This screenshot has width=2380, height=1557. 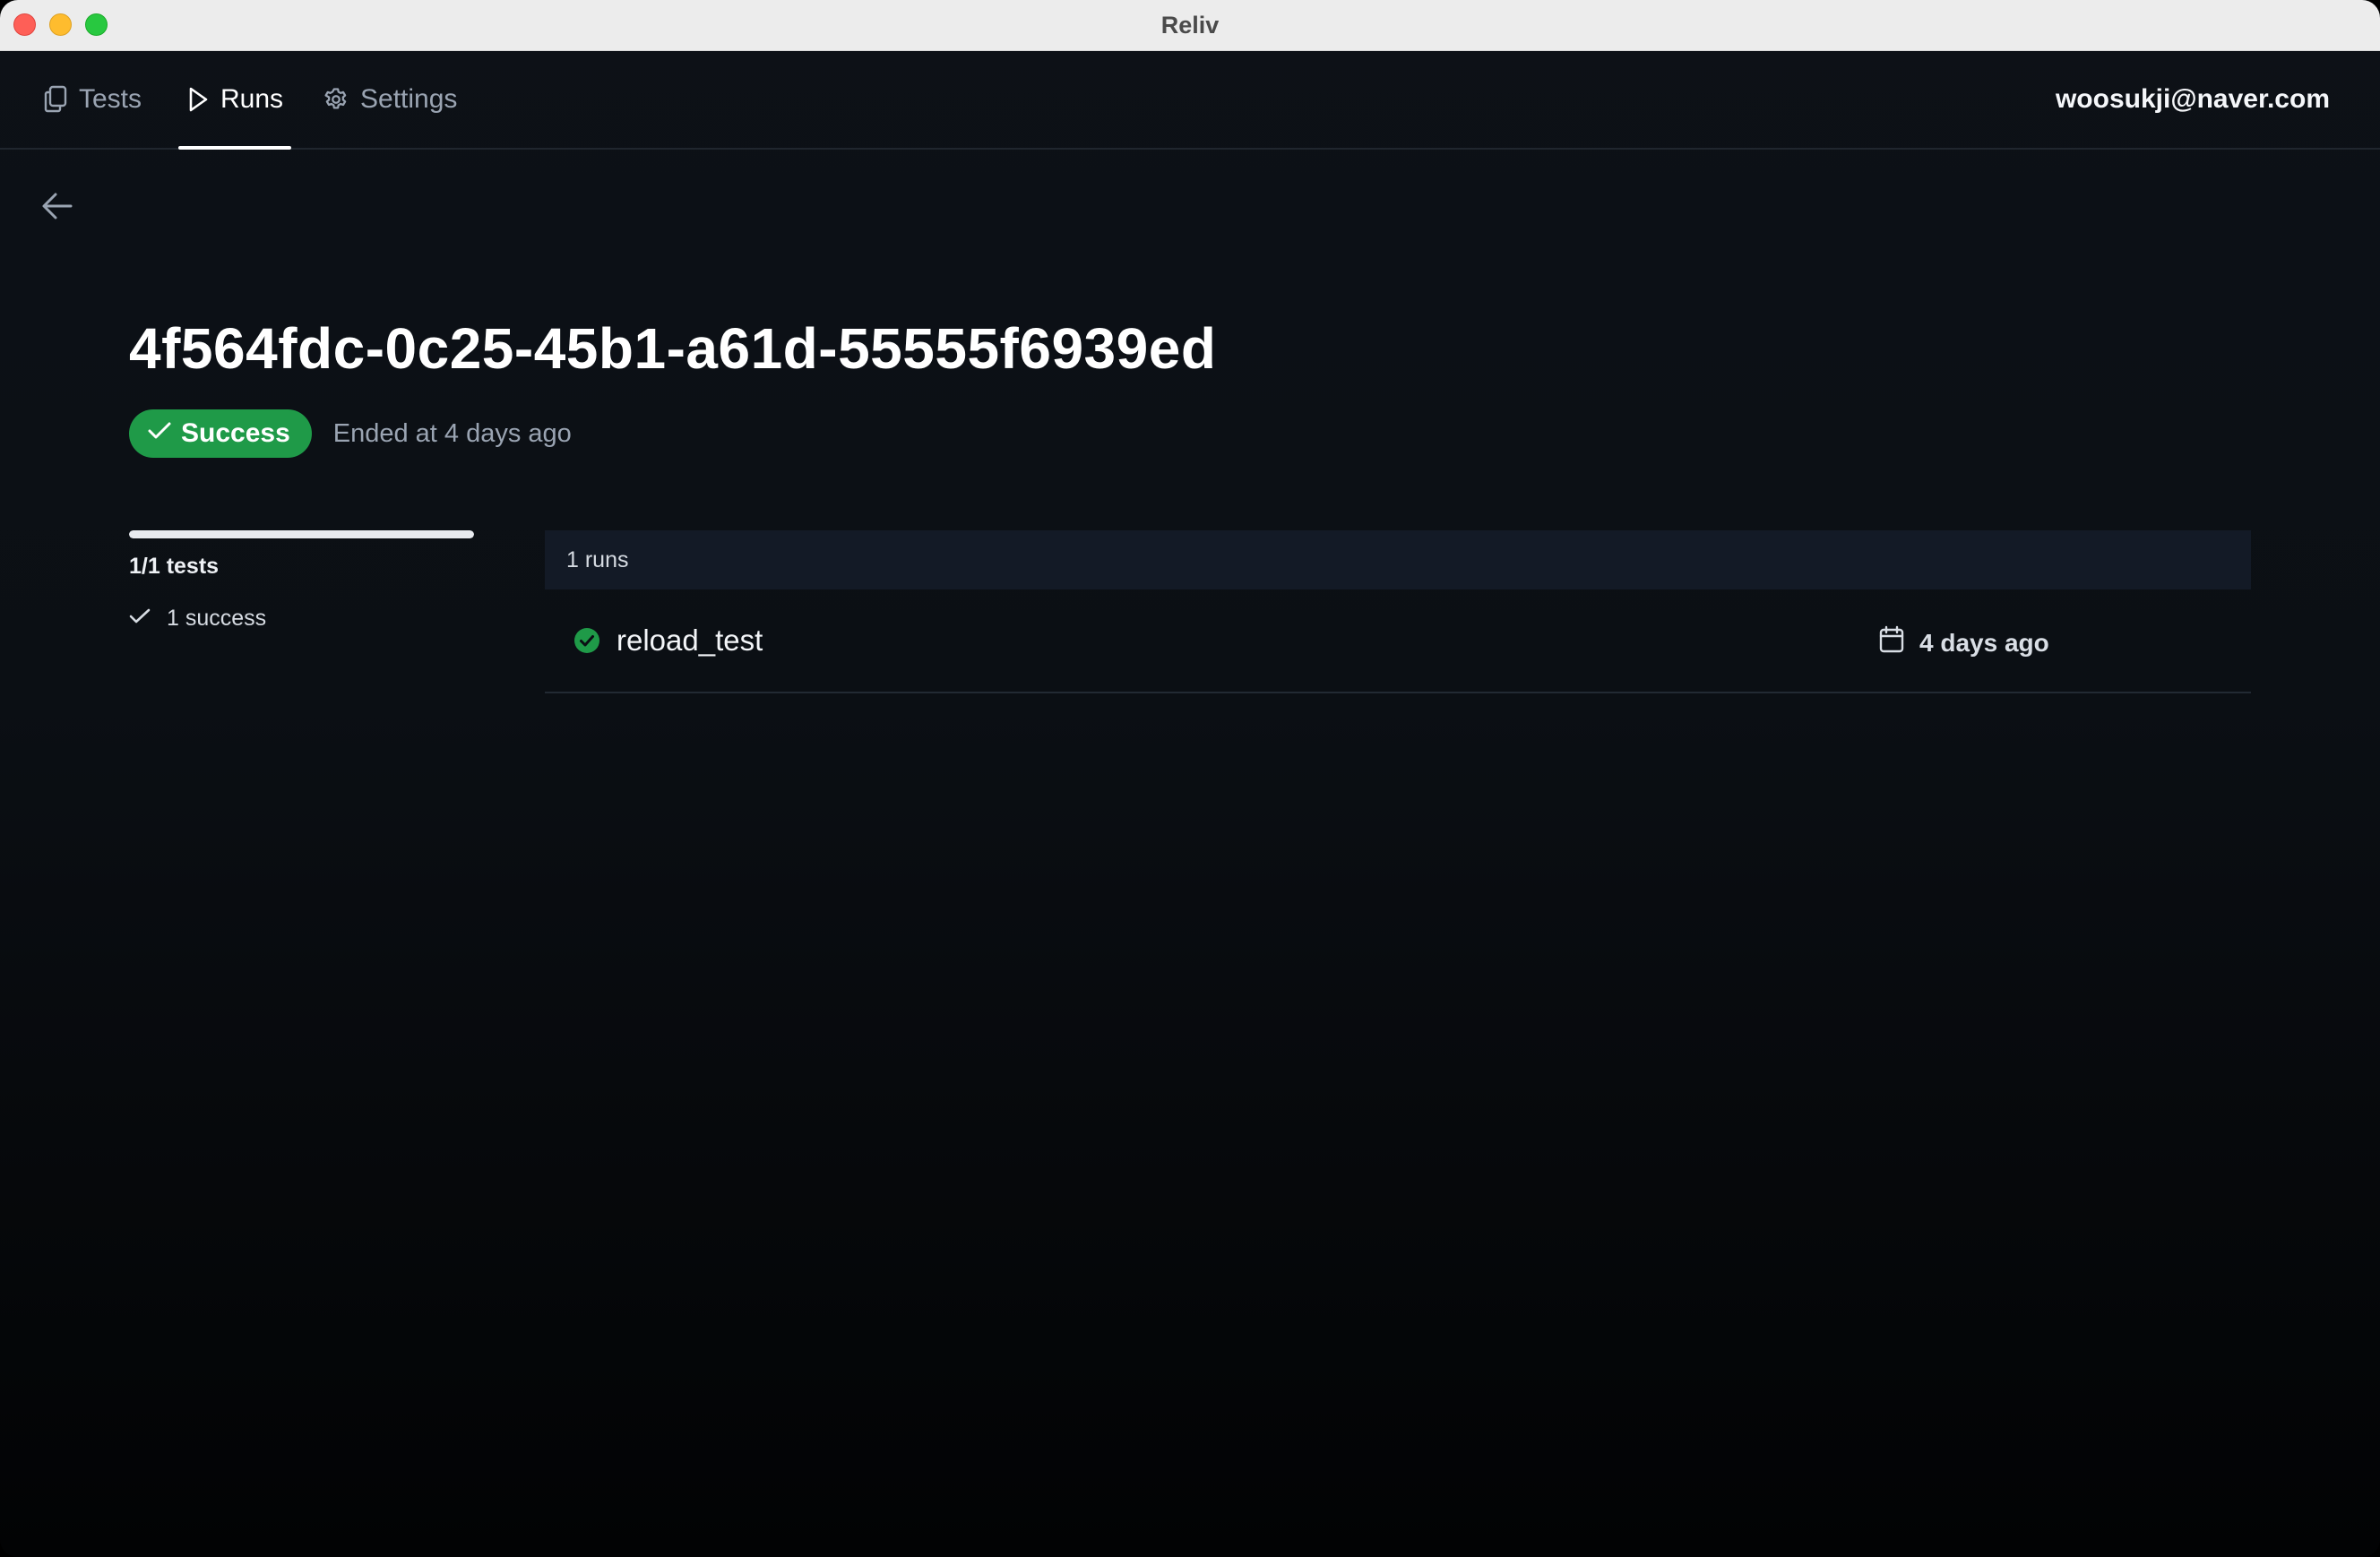 I want to click on success-count: 1 success, so click(x=197, y=619).